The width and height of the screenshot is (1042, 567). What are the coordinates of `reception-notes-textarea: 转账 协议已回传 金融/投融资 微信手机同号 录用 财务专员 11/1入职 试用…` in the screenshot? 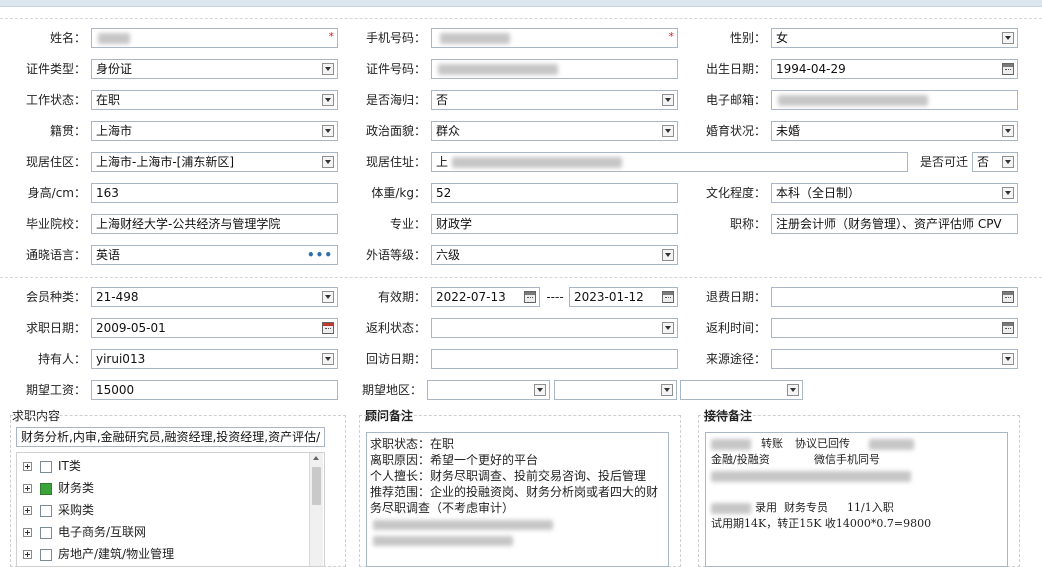 It's located at (856, 499).